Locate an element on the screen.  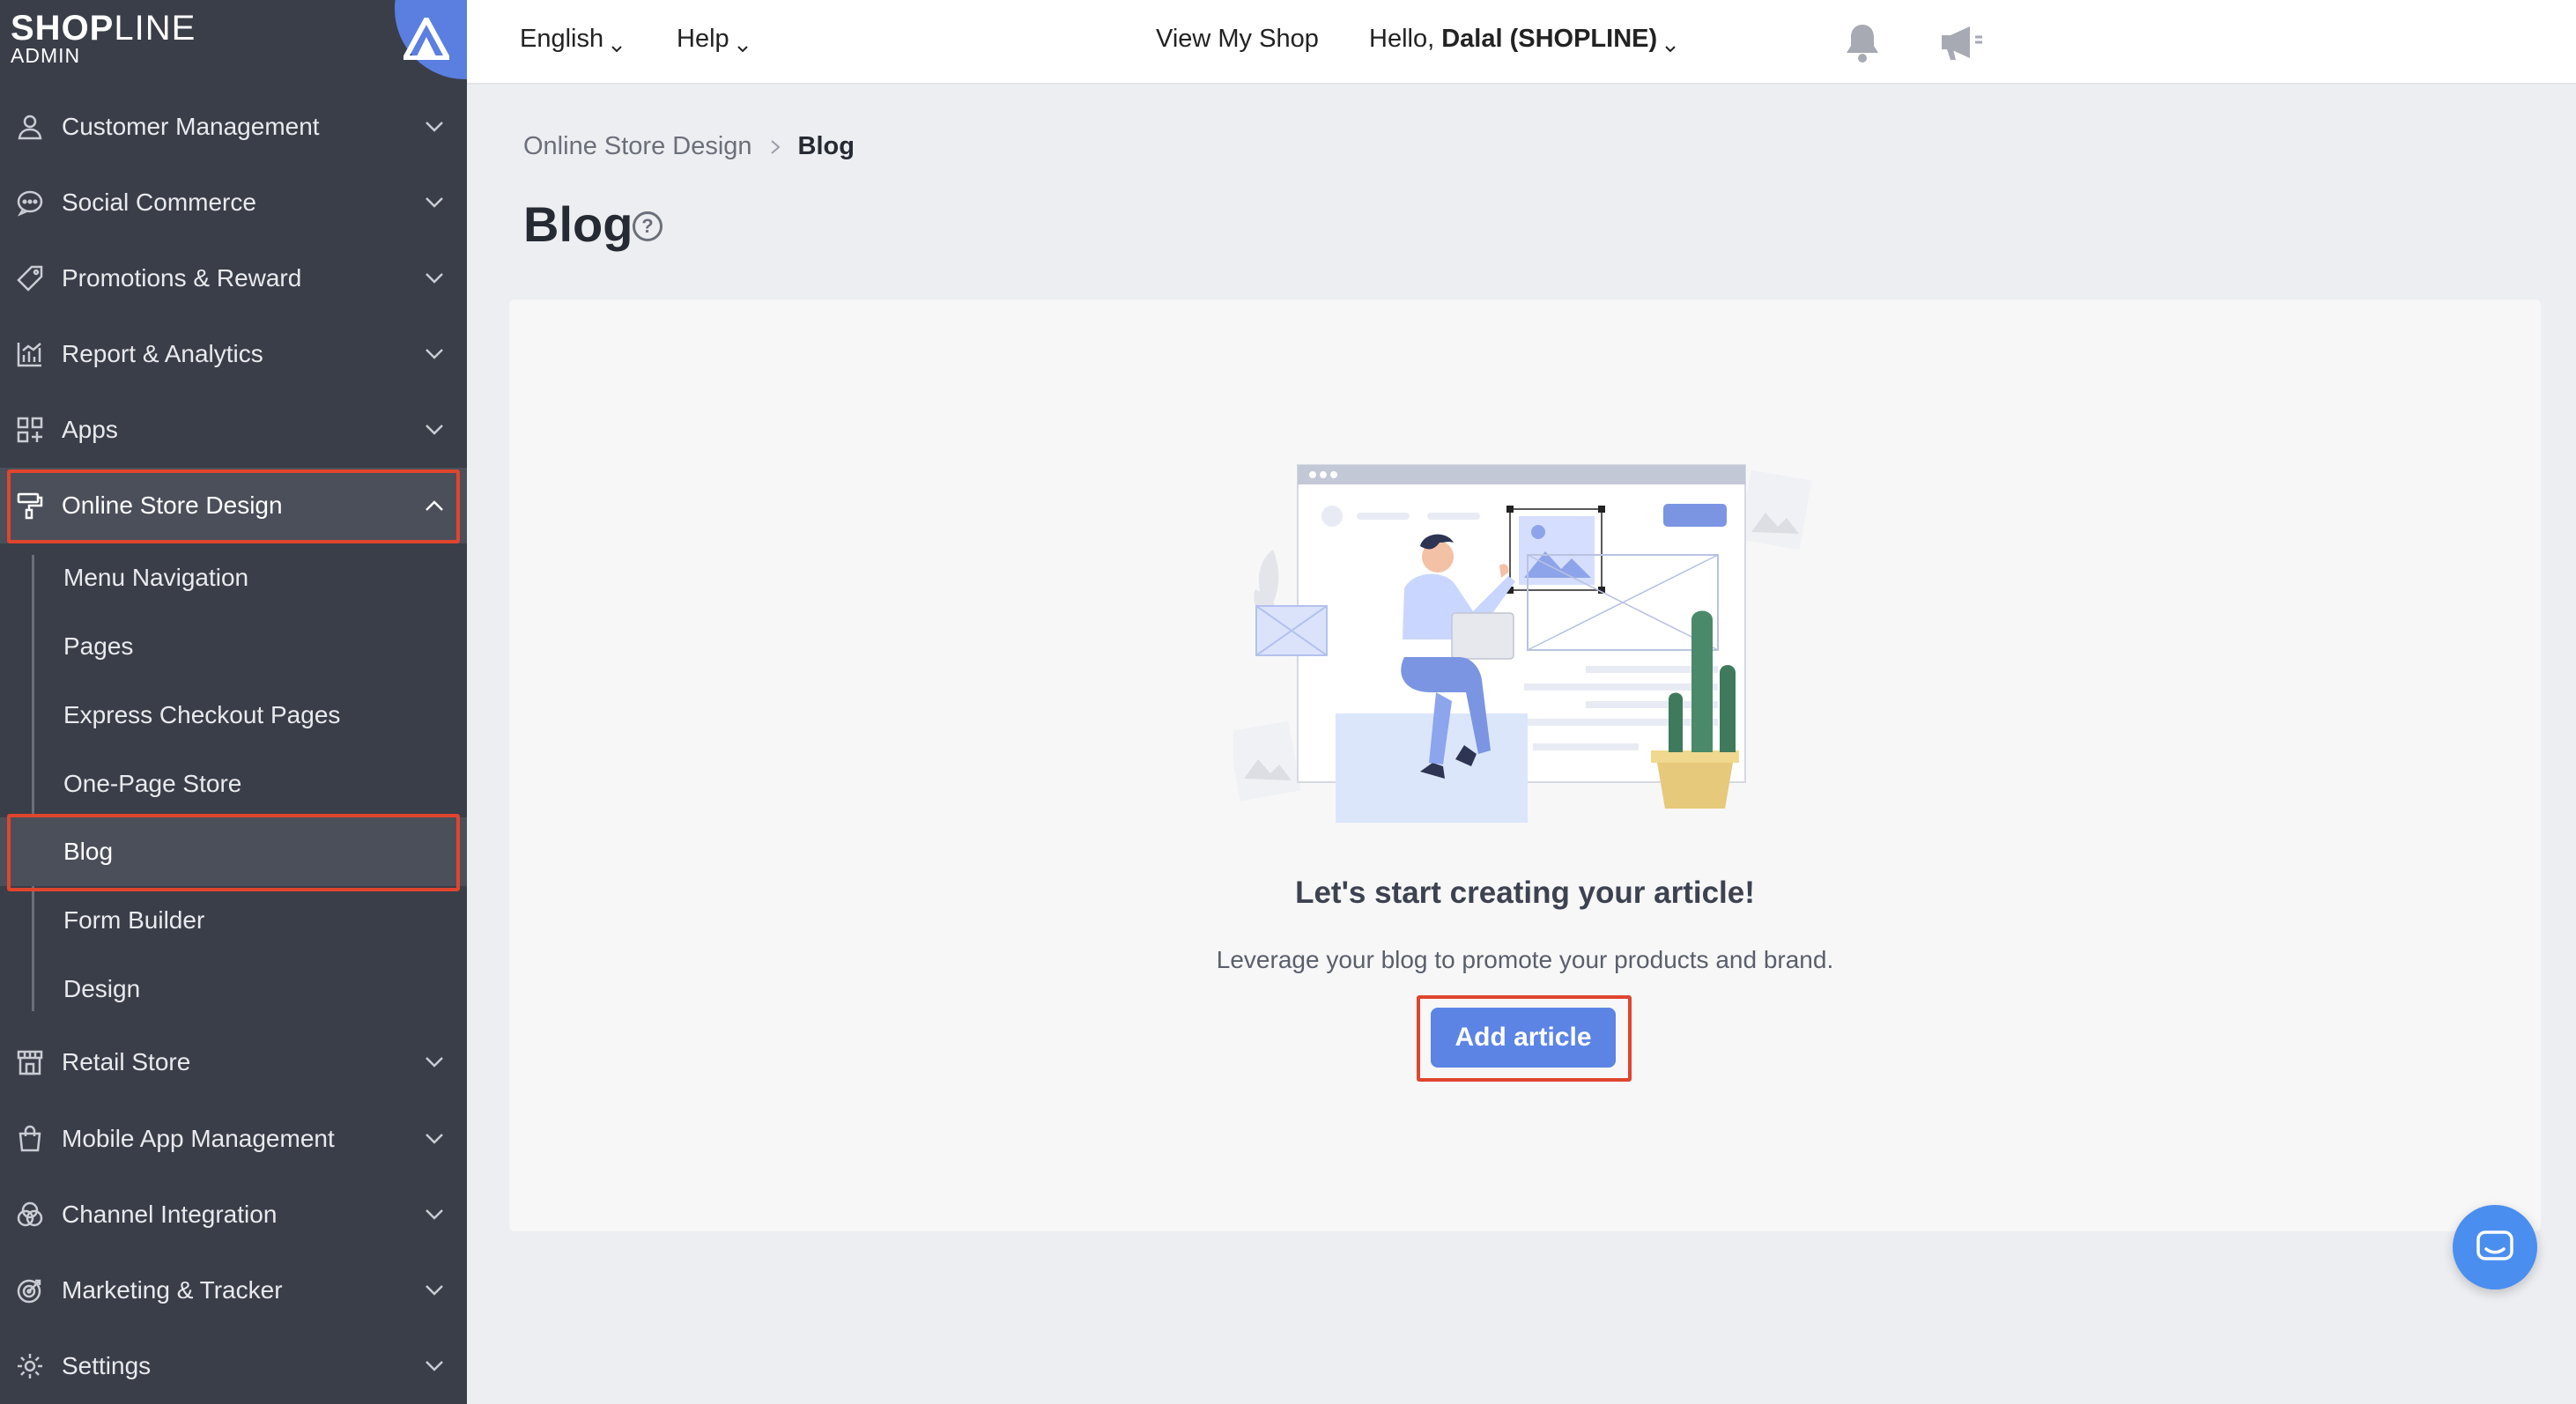
gear-icon is located at coordinates (30, 1366).